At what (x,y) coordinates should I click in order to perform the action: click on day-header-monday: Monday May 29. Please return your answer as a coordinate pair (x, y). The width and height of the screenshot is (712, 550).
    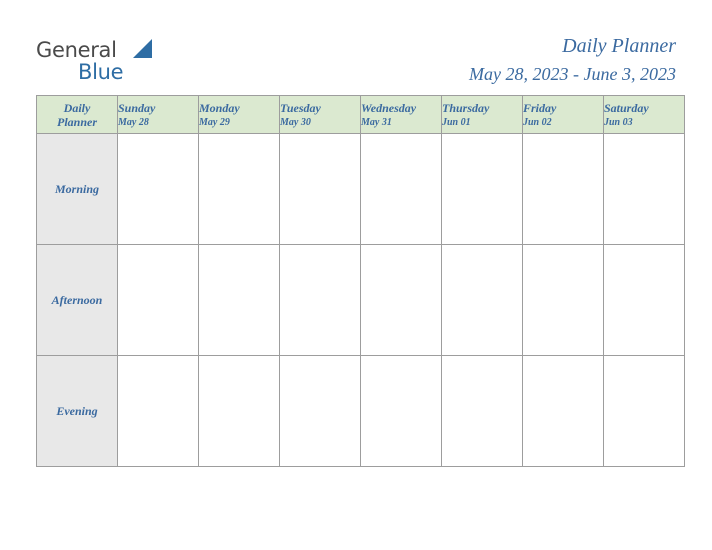
    Looking at the image, I should click on (239, 114).